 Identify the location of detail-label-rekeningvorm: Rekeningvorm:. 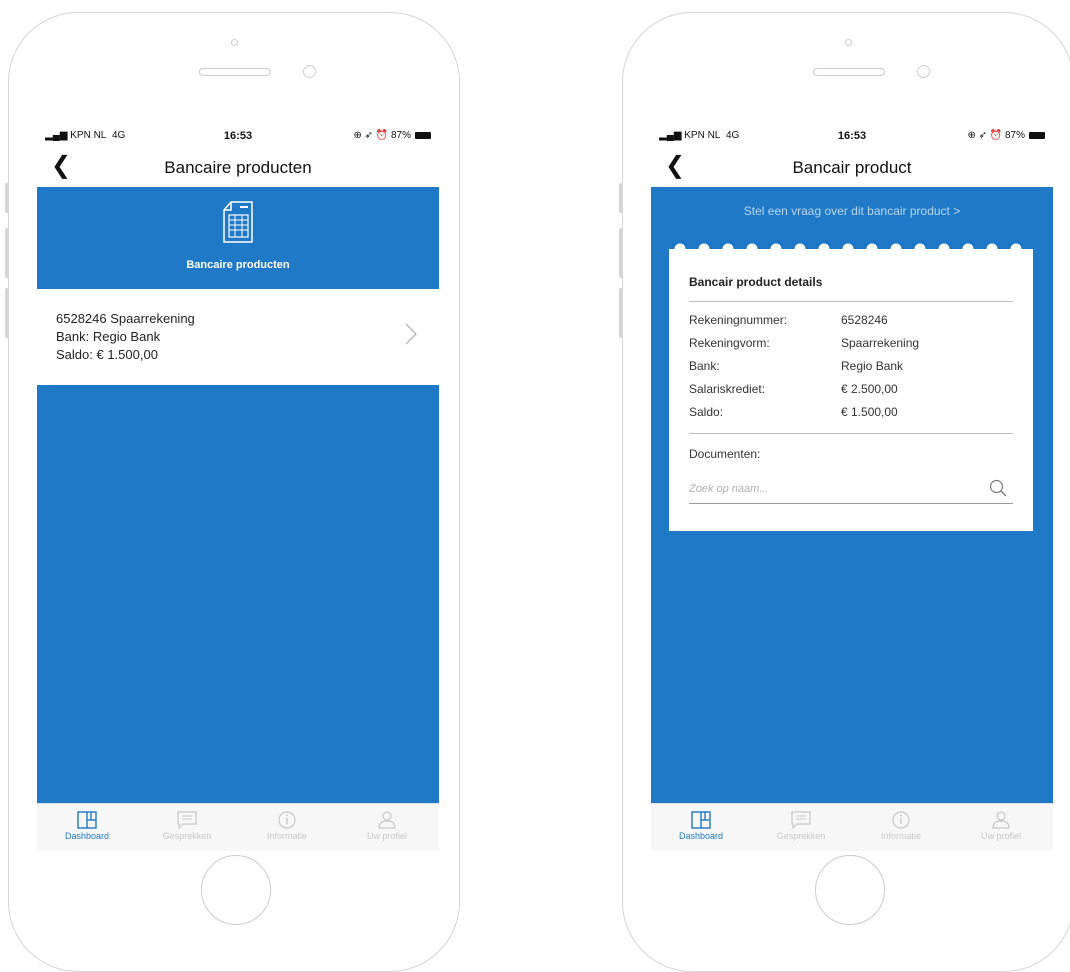
(729, 343).